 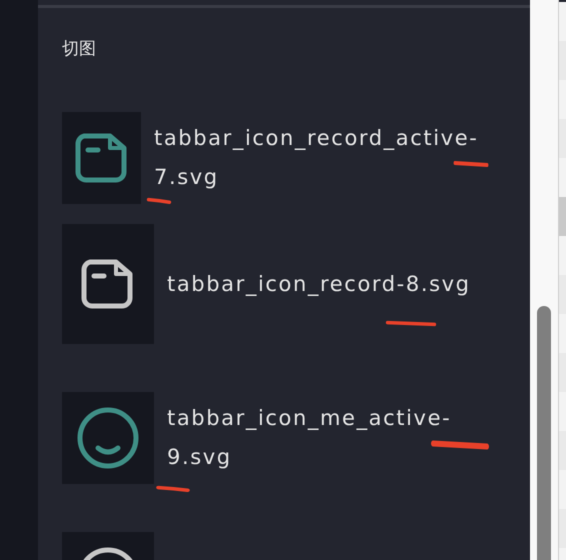 I want to click on section-title: 切图, so click(x=79, y=49).